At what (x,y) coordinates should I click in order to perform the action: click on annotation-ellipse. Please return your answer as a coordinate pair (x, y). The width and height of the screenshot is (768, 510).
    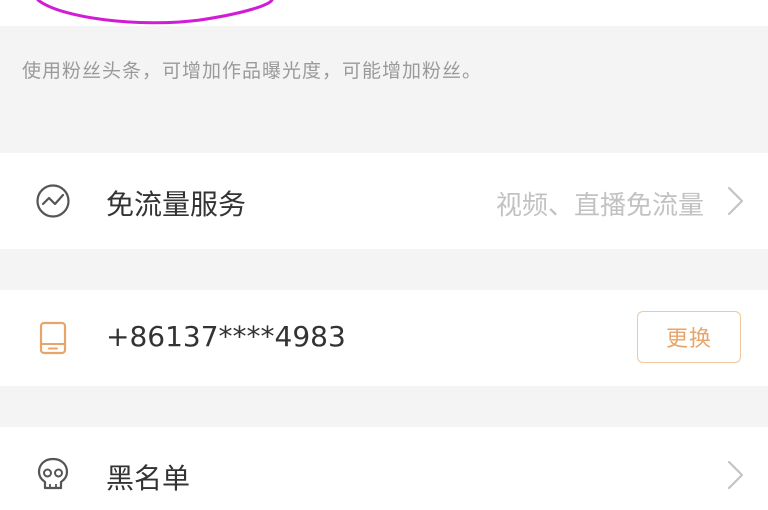
    Looking at the image, I should click on (155, 12).